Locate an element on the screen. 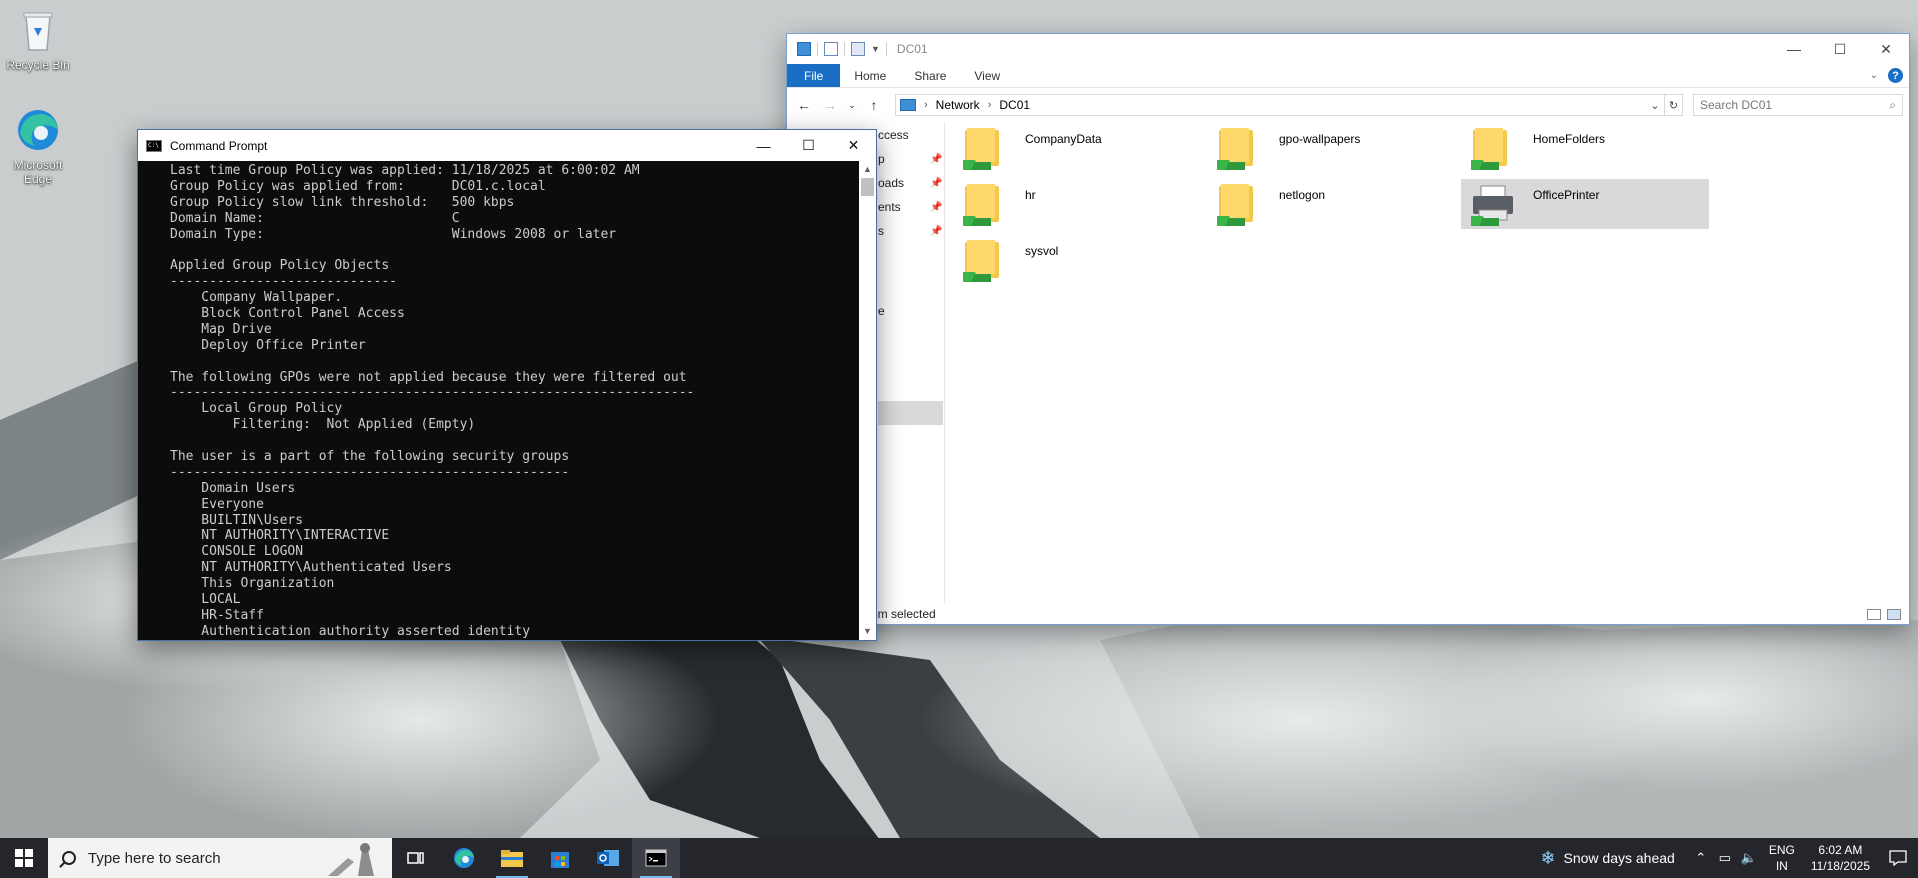 This screenshot has height=878, width=1918. cmd-output-line: LOCAL is located at coordinates (205, 600).